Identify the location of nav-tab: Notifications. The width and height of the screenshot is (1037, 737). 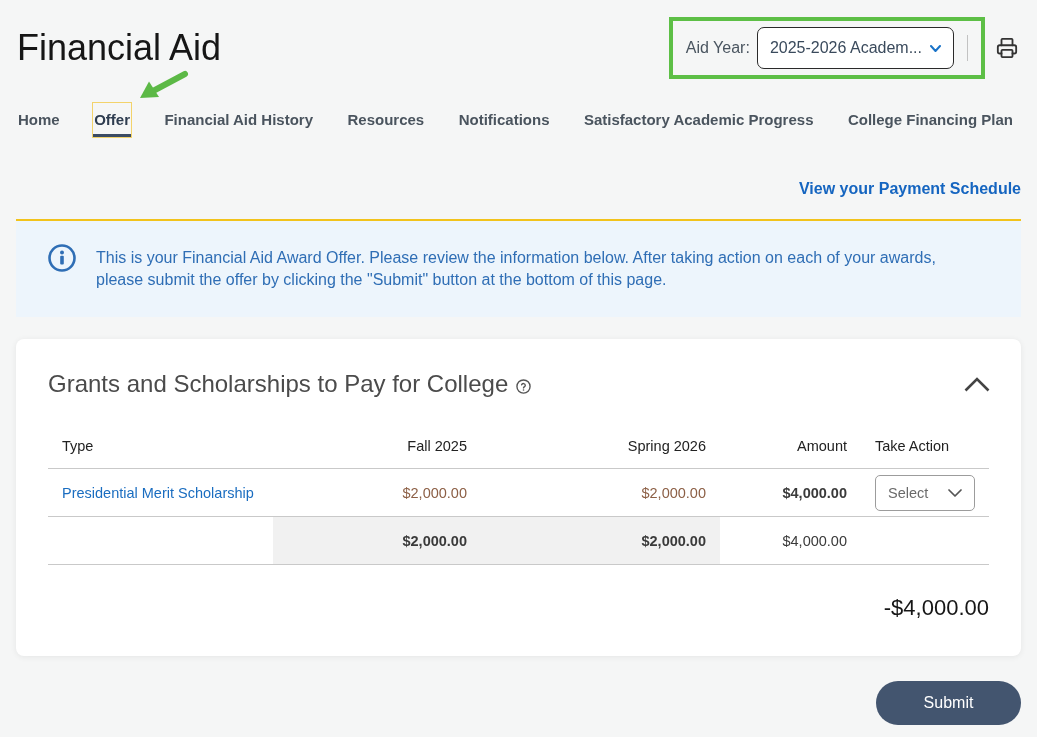
(504, 120).